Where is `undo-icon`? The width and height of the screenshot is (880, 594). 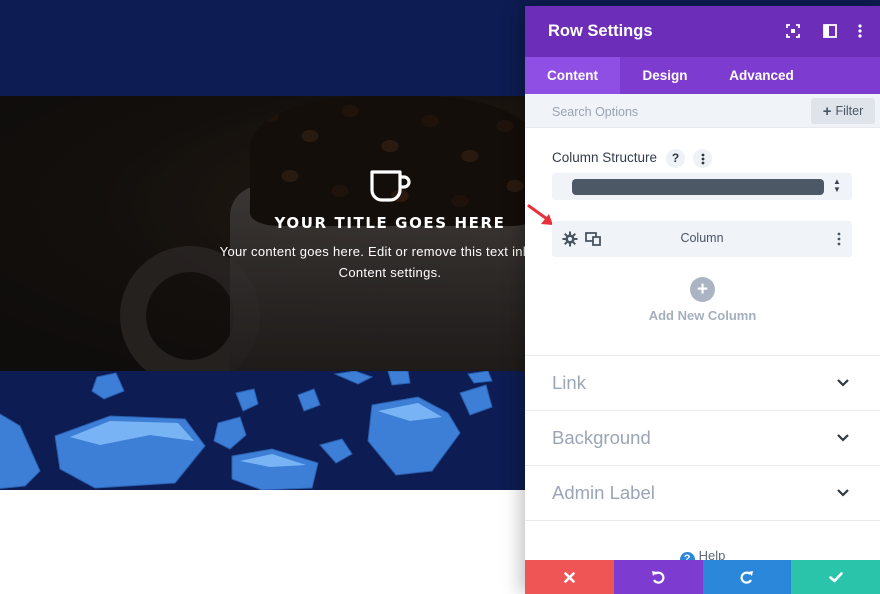
undo-icon is located at coordinates (658, 577).